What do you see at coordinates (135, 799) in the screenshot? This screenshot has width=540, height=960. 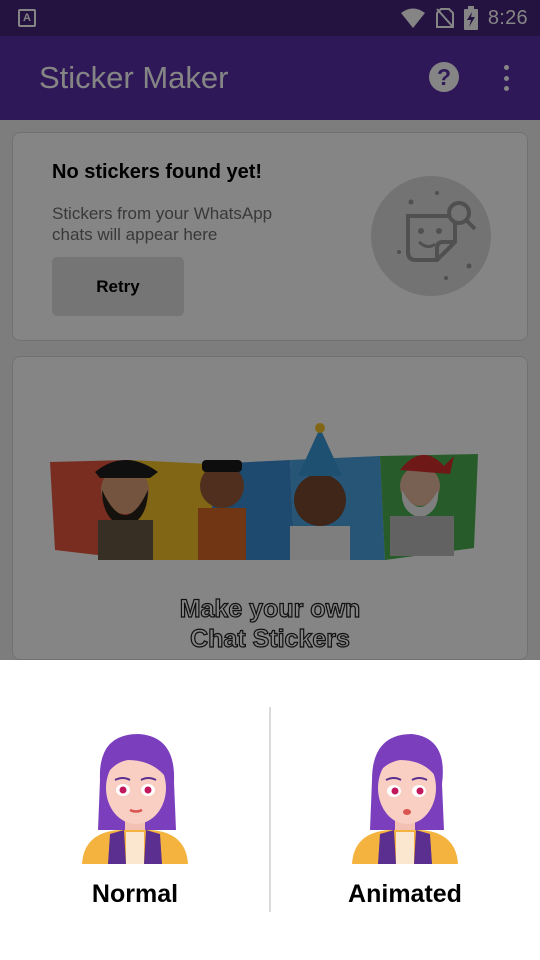 I see `avatar-normal-image` at bounding box center [135, 799].